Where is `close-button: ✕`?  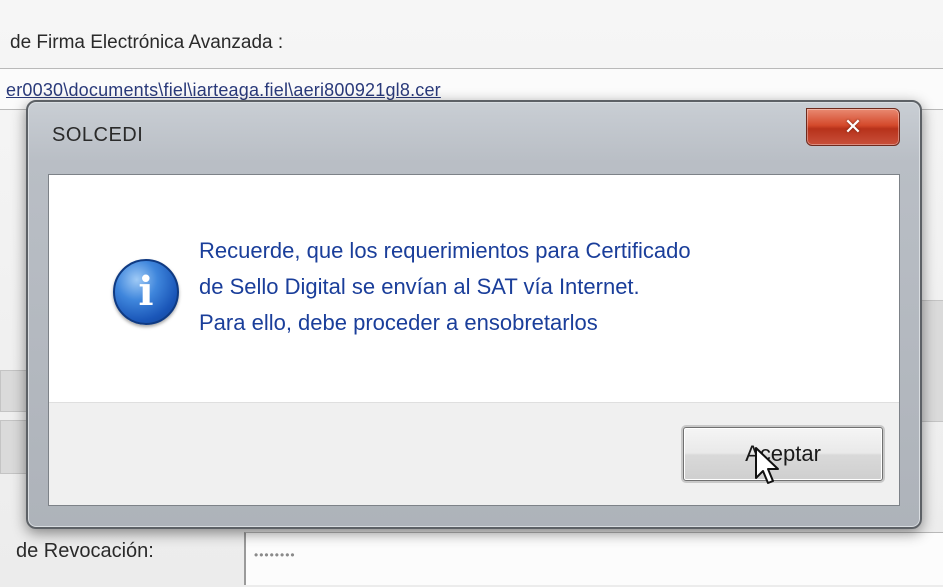
close-button: ✕ is located at coordinates (853, 127).